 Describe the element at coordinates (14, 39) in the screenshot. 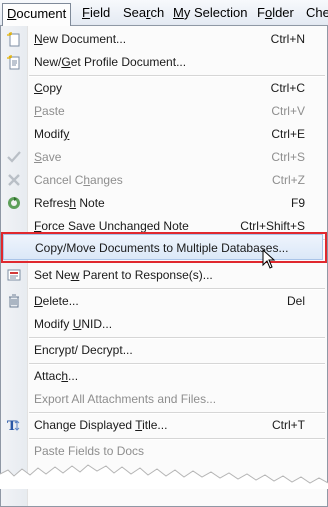

I see `new-document-icon` at that location.